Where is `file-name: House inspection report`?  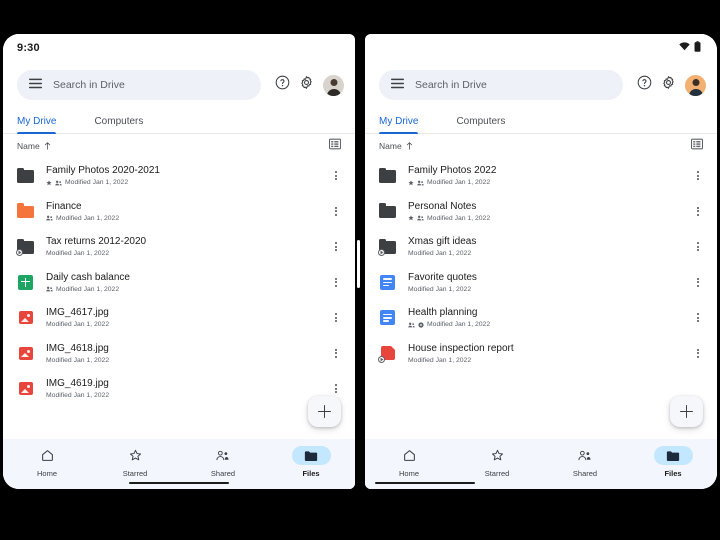 file-name: House inspection report is located at coordinates (461, 348).